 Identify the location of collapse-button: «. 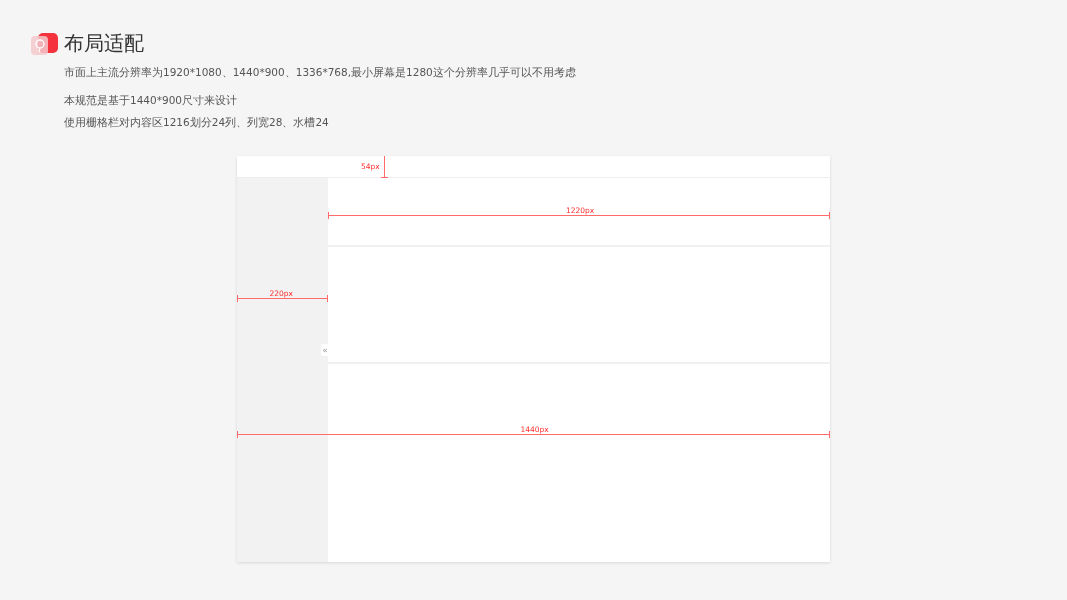
(325, 350).